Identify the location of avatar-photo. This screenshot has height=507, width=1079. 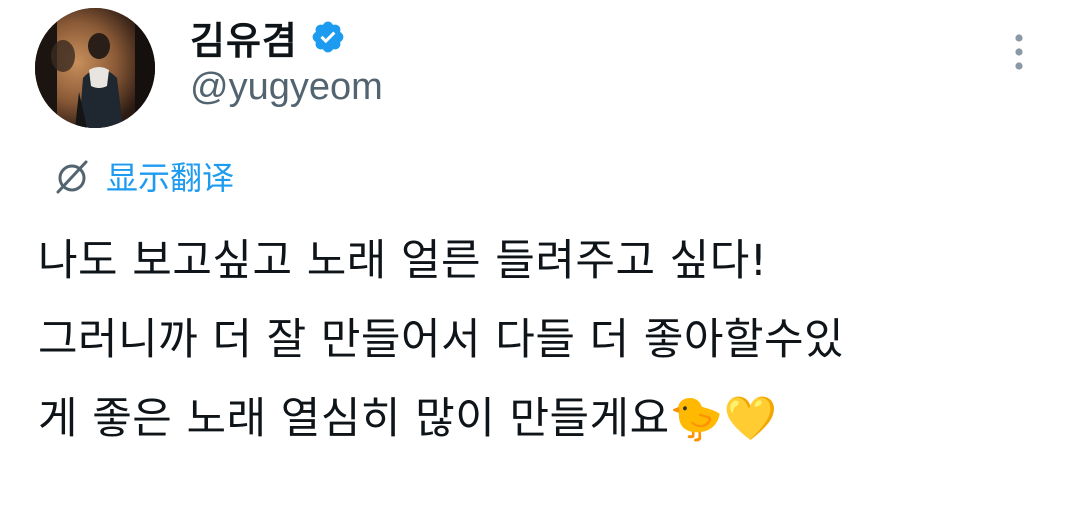
(95, 68).